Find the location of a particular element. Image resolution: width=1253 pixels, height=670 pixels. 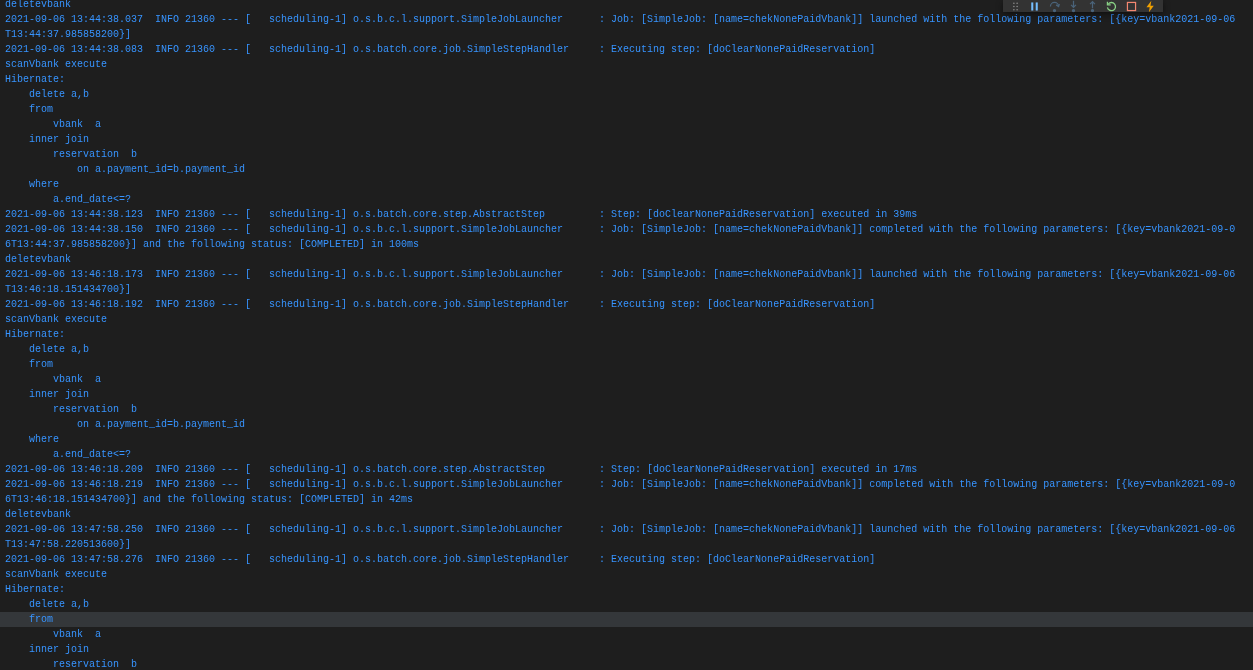

stop-icon is located at coordinates (1131, 6).